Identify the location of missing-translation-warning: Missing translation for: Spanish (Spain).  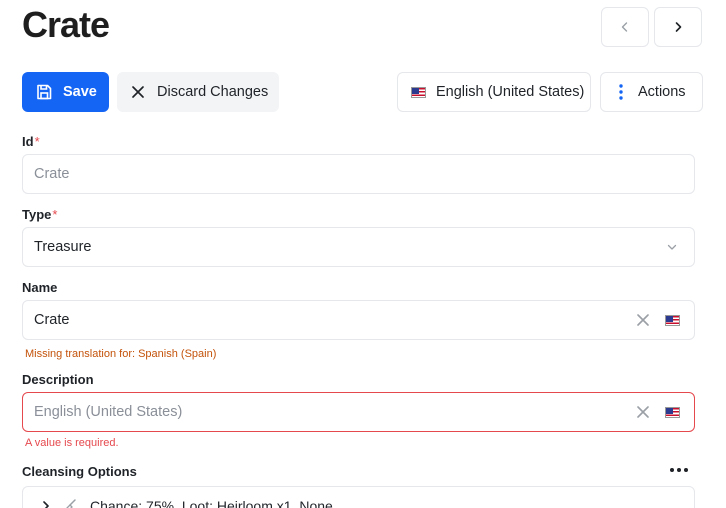
(121, 354).